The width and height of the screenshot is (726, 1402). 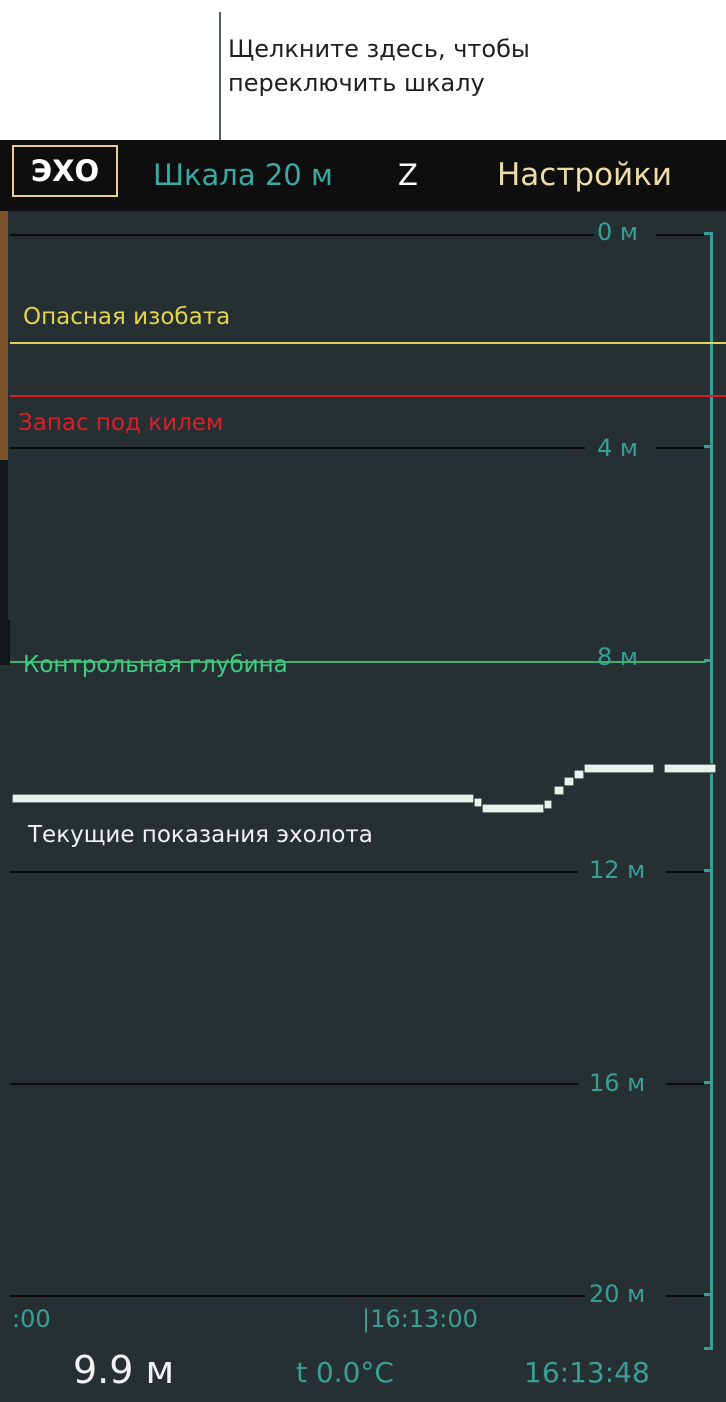 What do you see at coordinates (617, 1294) in the screenshot?
I see `depth-label-20: 20 м` at bounding box center [617, 1294].